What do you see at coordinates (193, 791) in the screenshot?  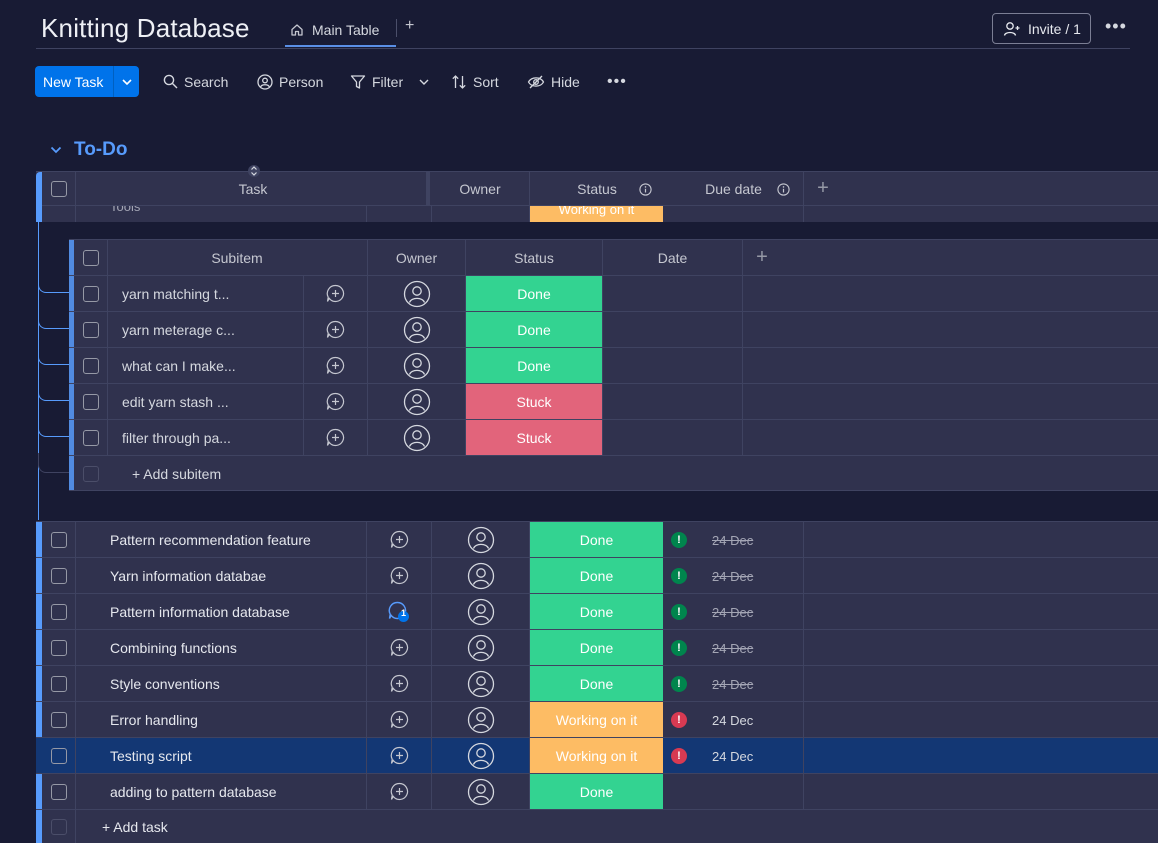 I see `task-name: adding to pattern database` at bounding box center [193, 791].